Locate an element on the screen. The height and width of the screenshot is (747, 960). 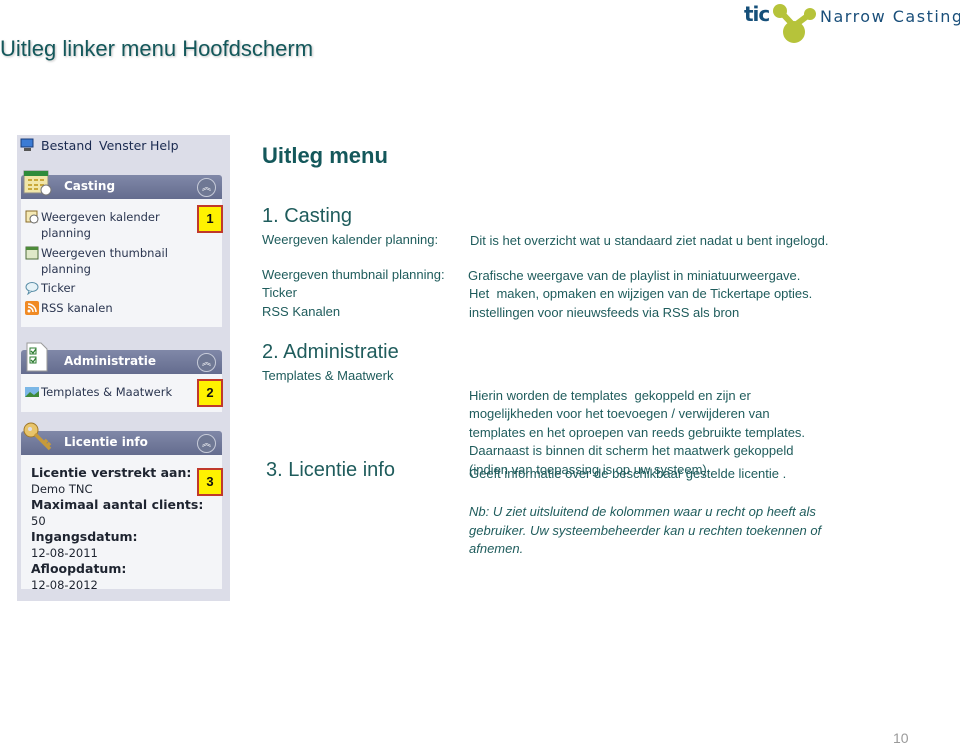
license-label: Ingangsdatum: is located at coordinates (84, 536).